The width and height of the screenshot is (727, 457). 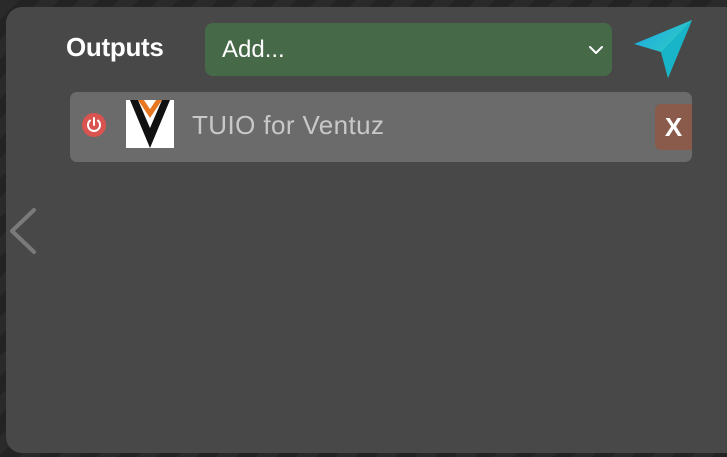 I want to click on remove-output-button: X, so click(x=673, y=127).